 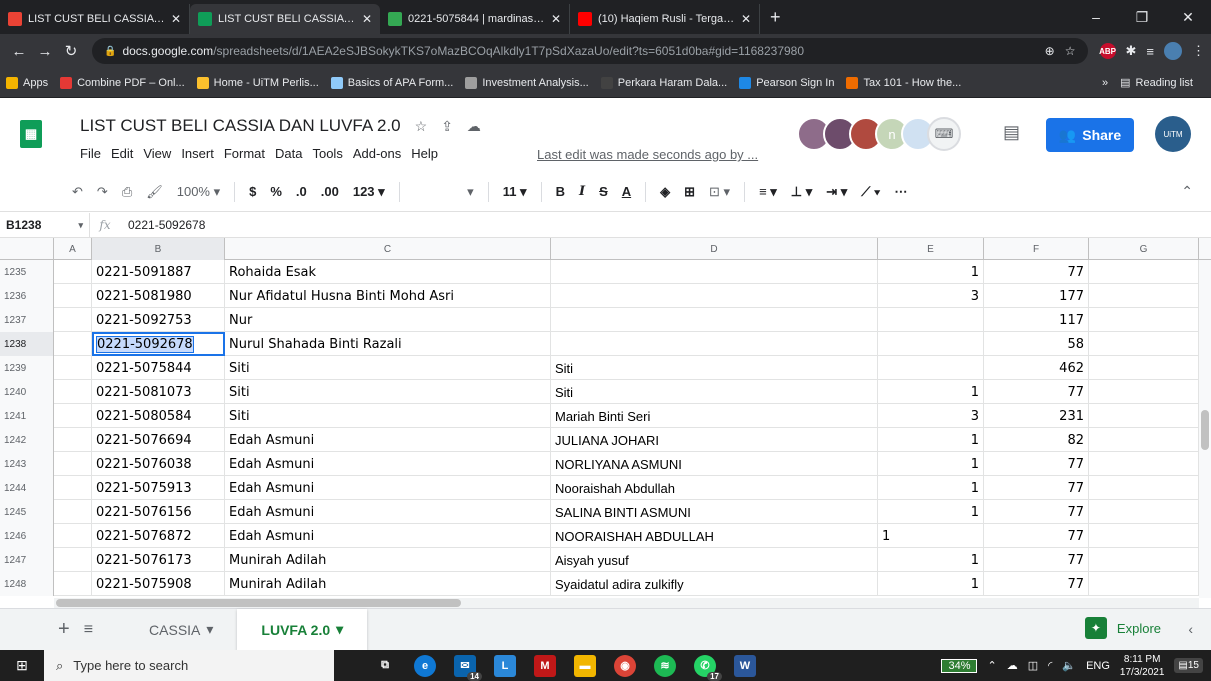 What do you see at coordinates (1036, 440) in the screenshot?
I see `cell-f: 82` at bounding box center [1036, 440].